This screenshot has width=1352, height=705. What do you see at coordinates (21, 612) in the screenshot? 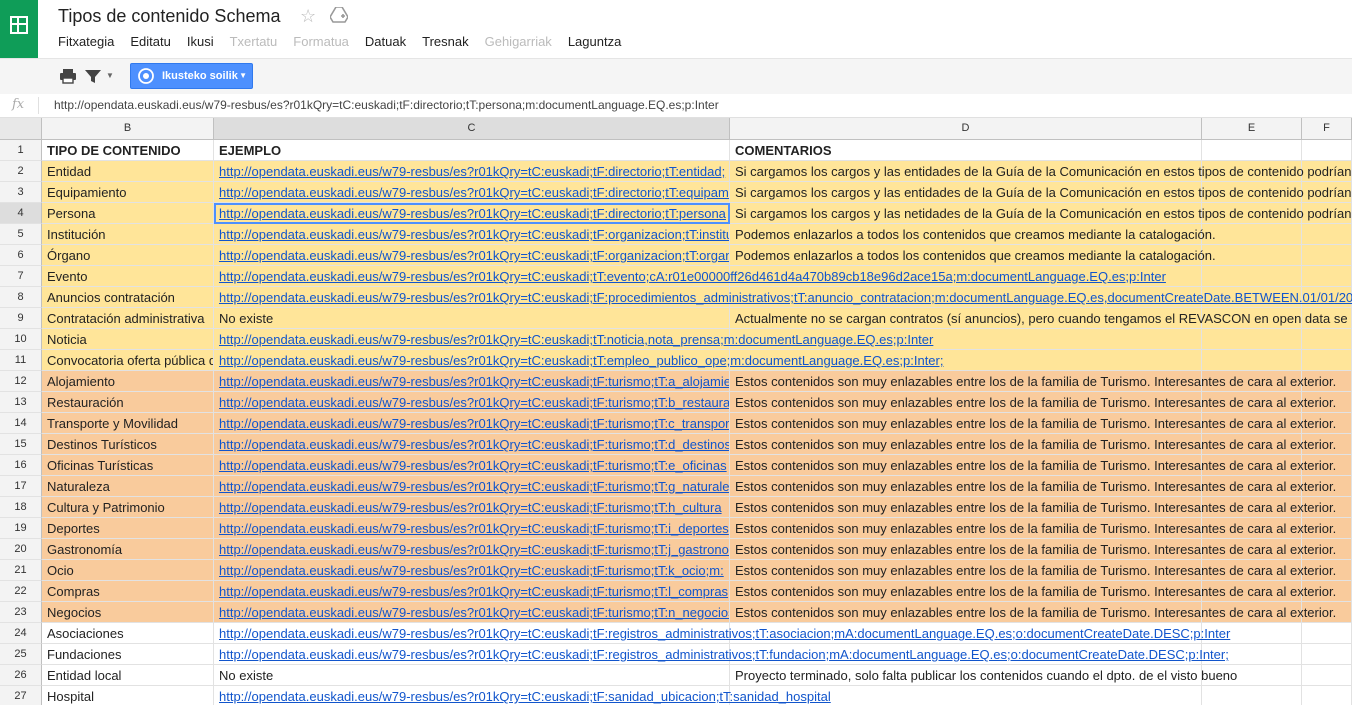
I see `row-number: 23` at bounding box center [21, 612].